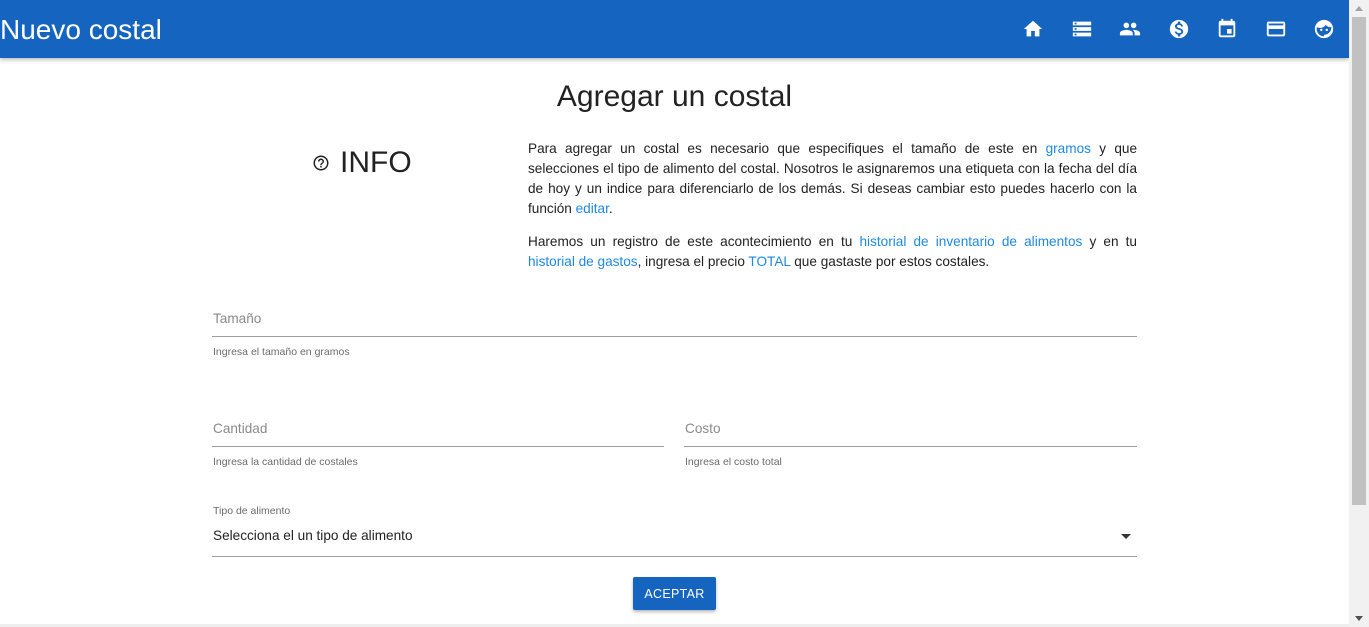  I want to click on calendar-icon, so click(1227, 29).